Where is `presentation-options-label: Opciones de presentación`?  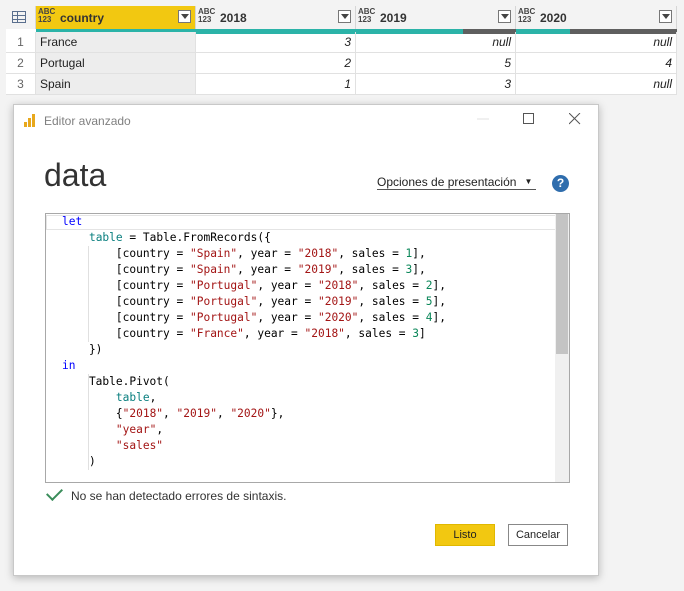
presentation-options-label: Opciones de presentación is located at coordinates (447, 182).